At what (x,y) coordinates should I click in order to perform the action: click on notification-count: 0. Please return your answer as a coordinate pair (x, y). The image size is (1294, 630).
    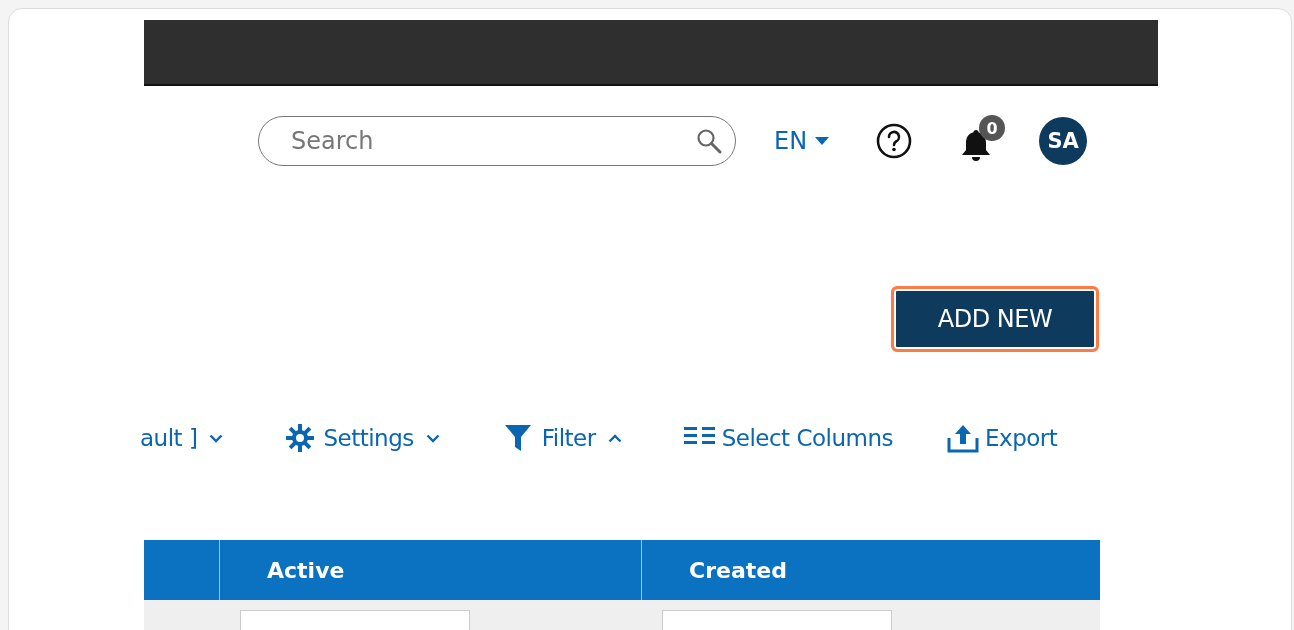
    Looking at the image, I should click on (992, 128).